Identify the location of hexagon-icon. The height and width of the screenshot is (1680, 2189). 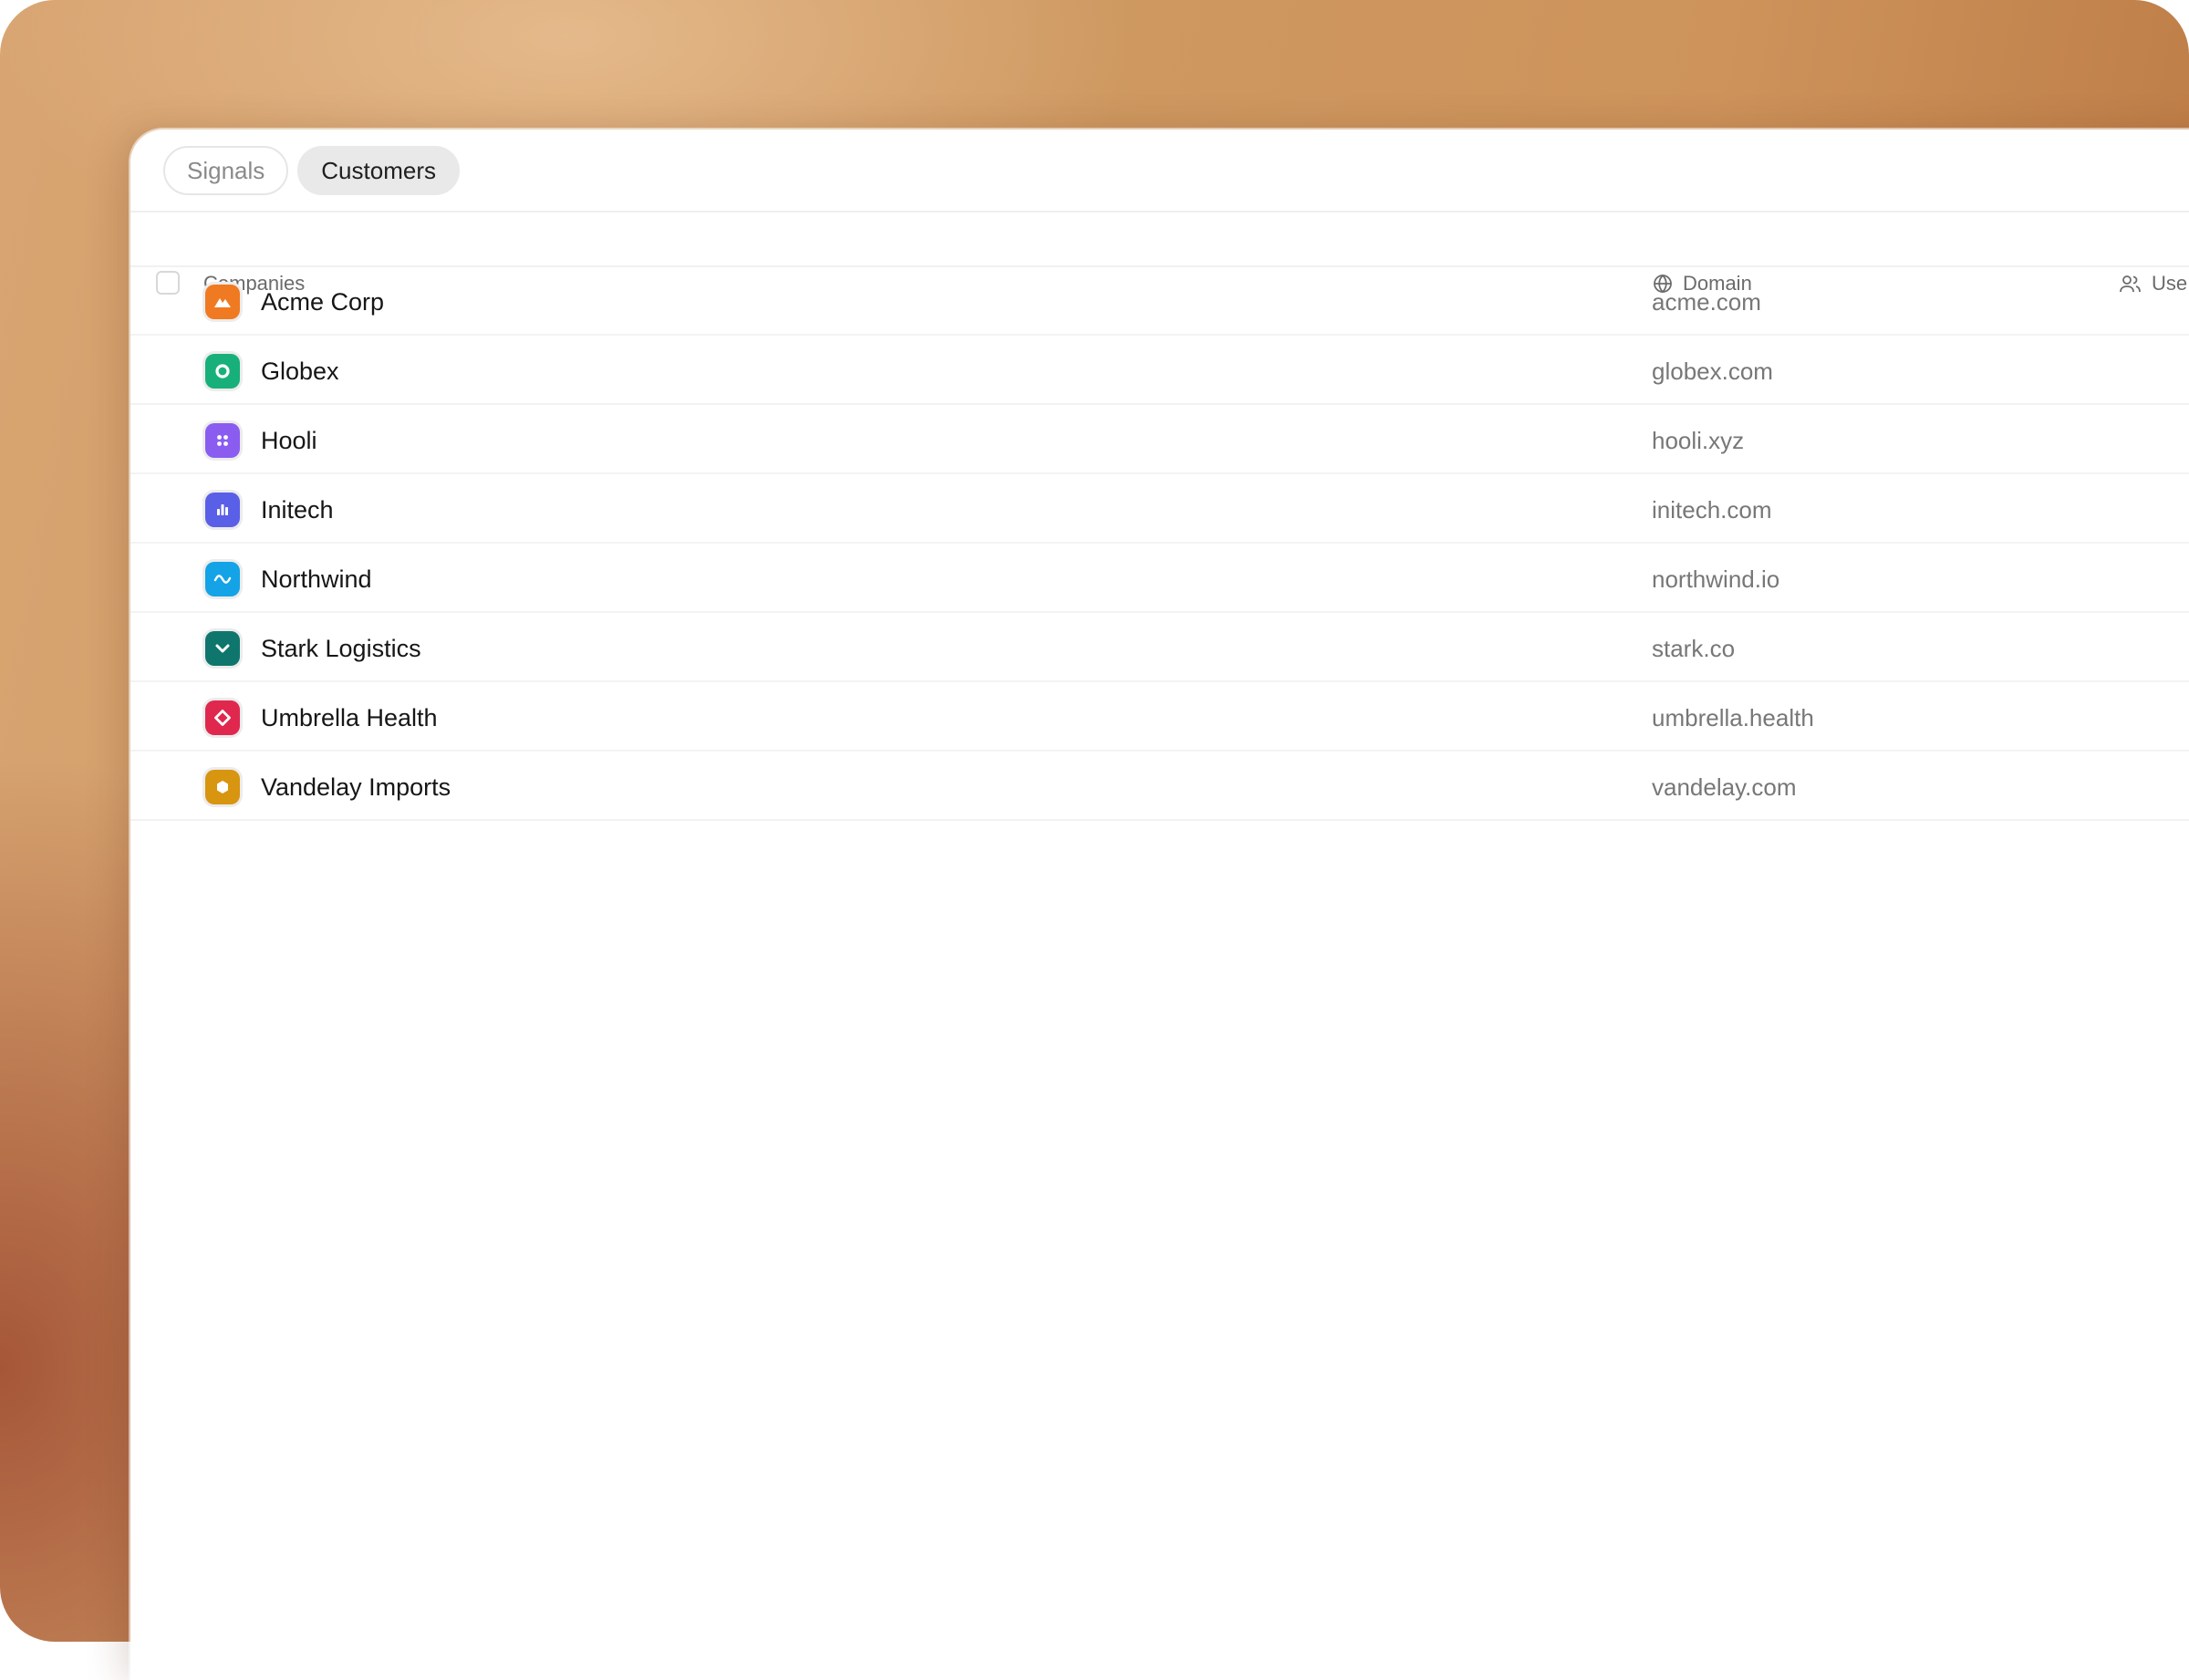
(222, 787).